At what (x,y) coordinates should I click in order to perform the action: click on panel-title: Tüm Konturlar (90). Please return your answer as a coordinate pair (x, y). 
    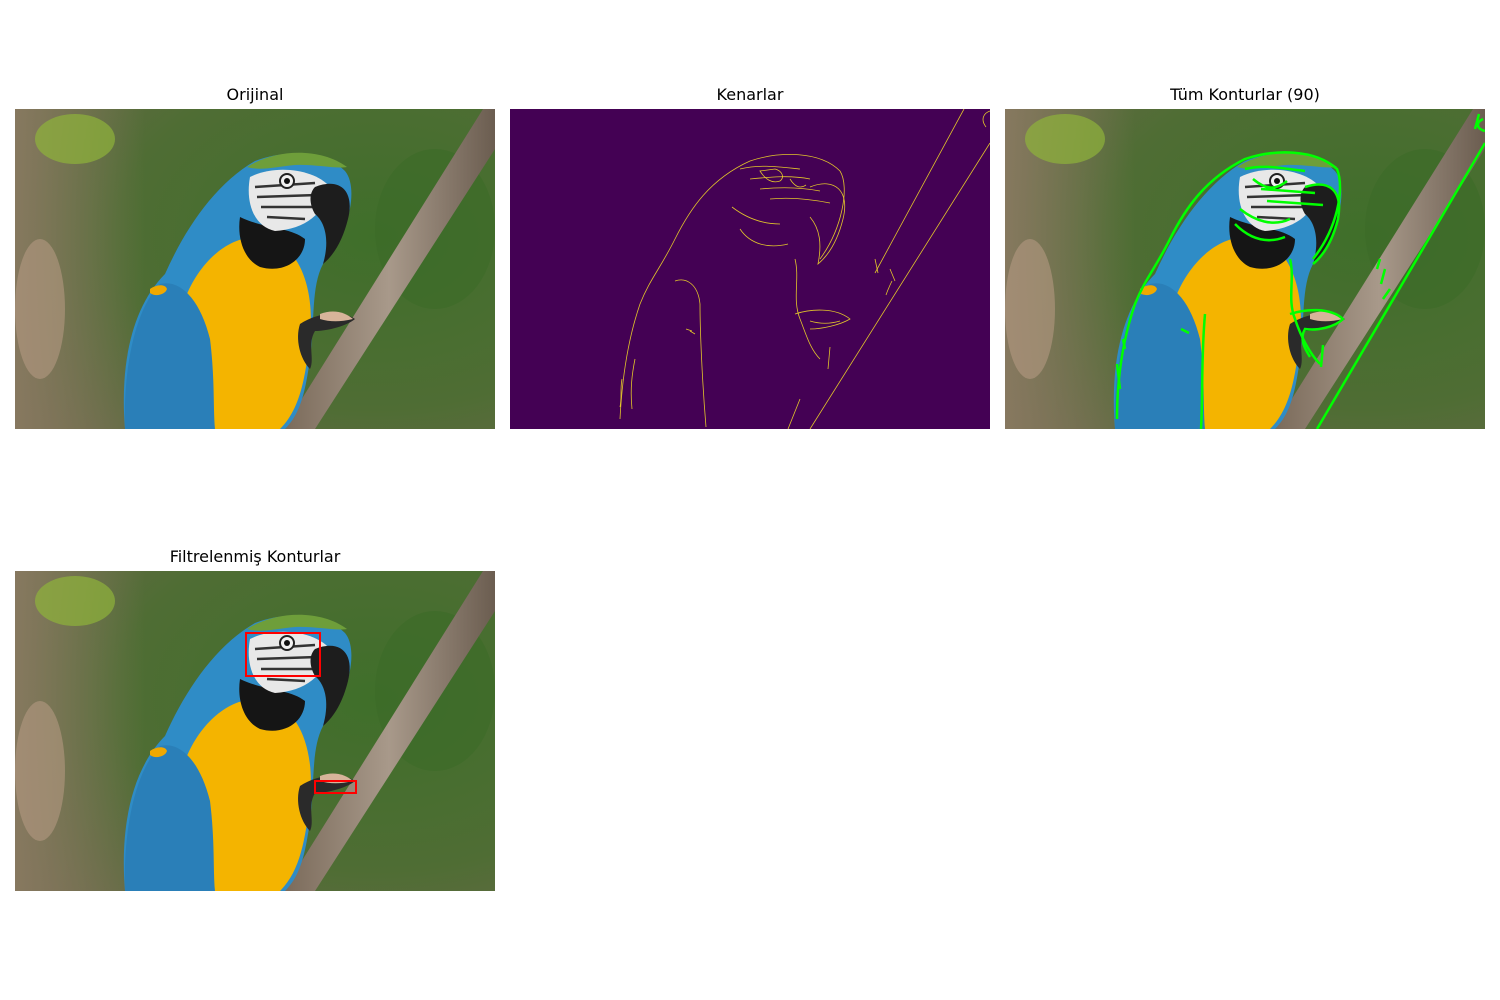
    Looking at the image, I should click on (1245, 94).